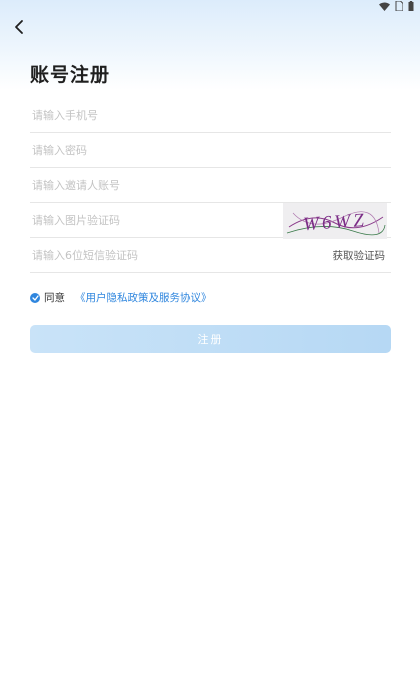 This screenshot has height=700, width=420. I want to click on phone-field-row, so click(210, 115).